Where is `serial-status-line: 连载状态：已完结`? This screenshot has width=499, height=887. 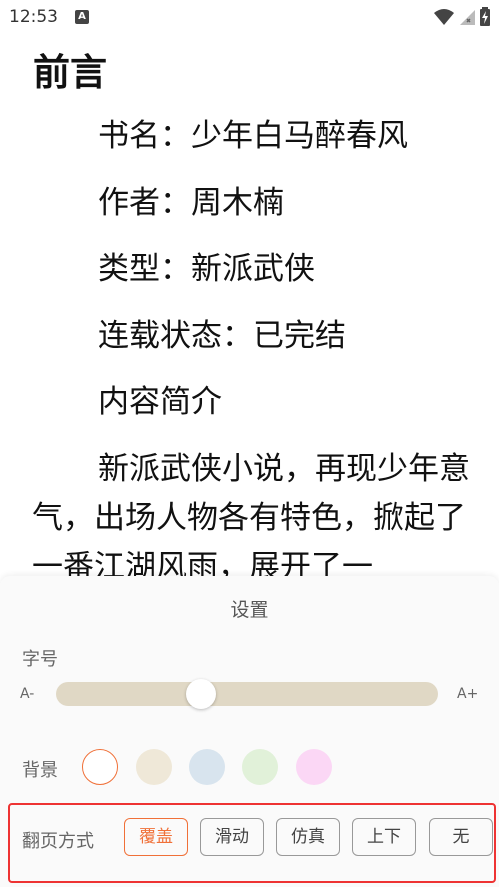 serial-status-line: 连载状态：已完结 is located at coordinates (222, 336).